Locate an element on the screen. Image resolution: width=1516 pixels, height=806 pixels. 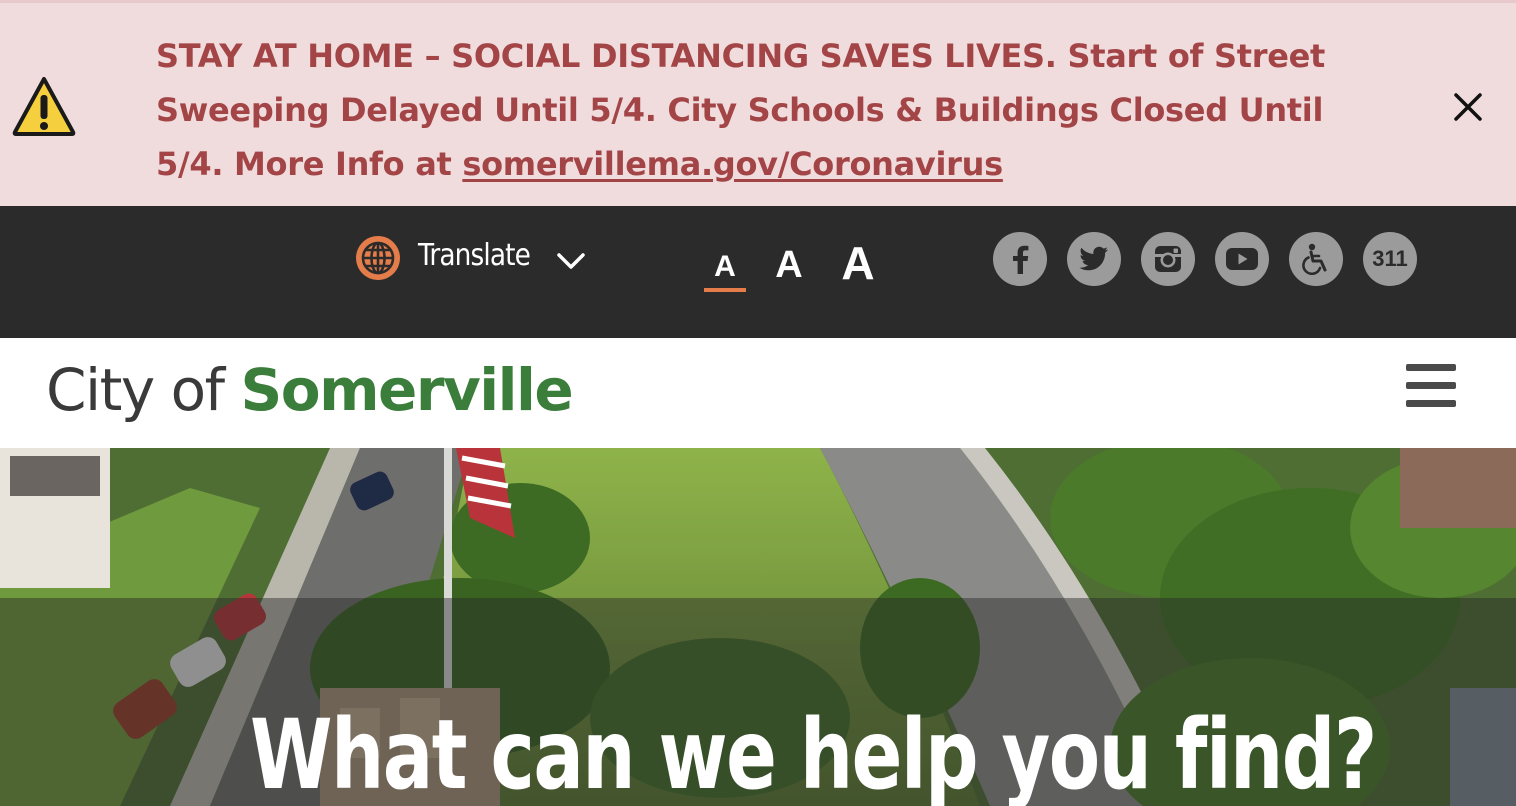
hero-title: What can we help you find? is located at coordinates (813, 752).